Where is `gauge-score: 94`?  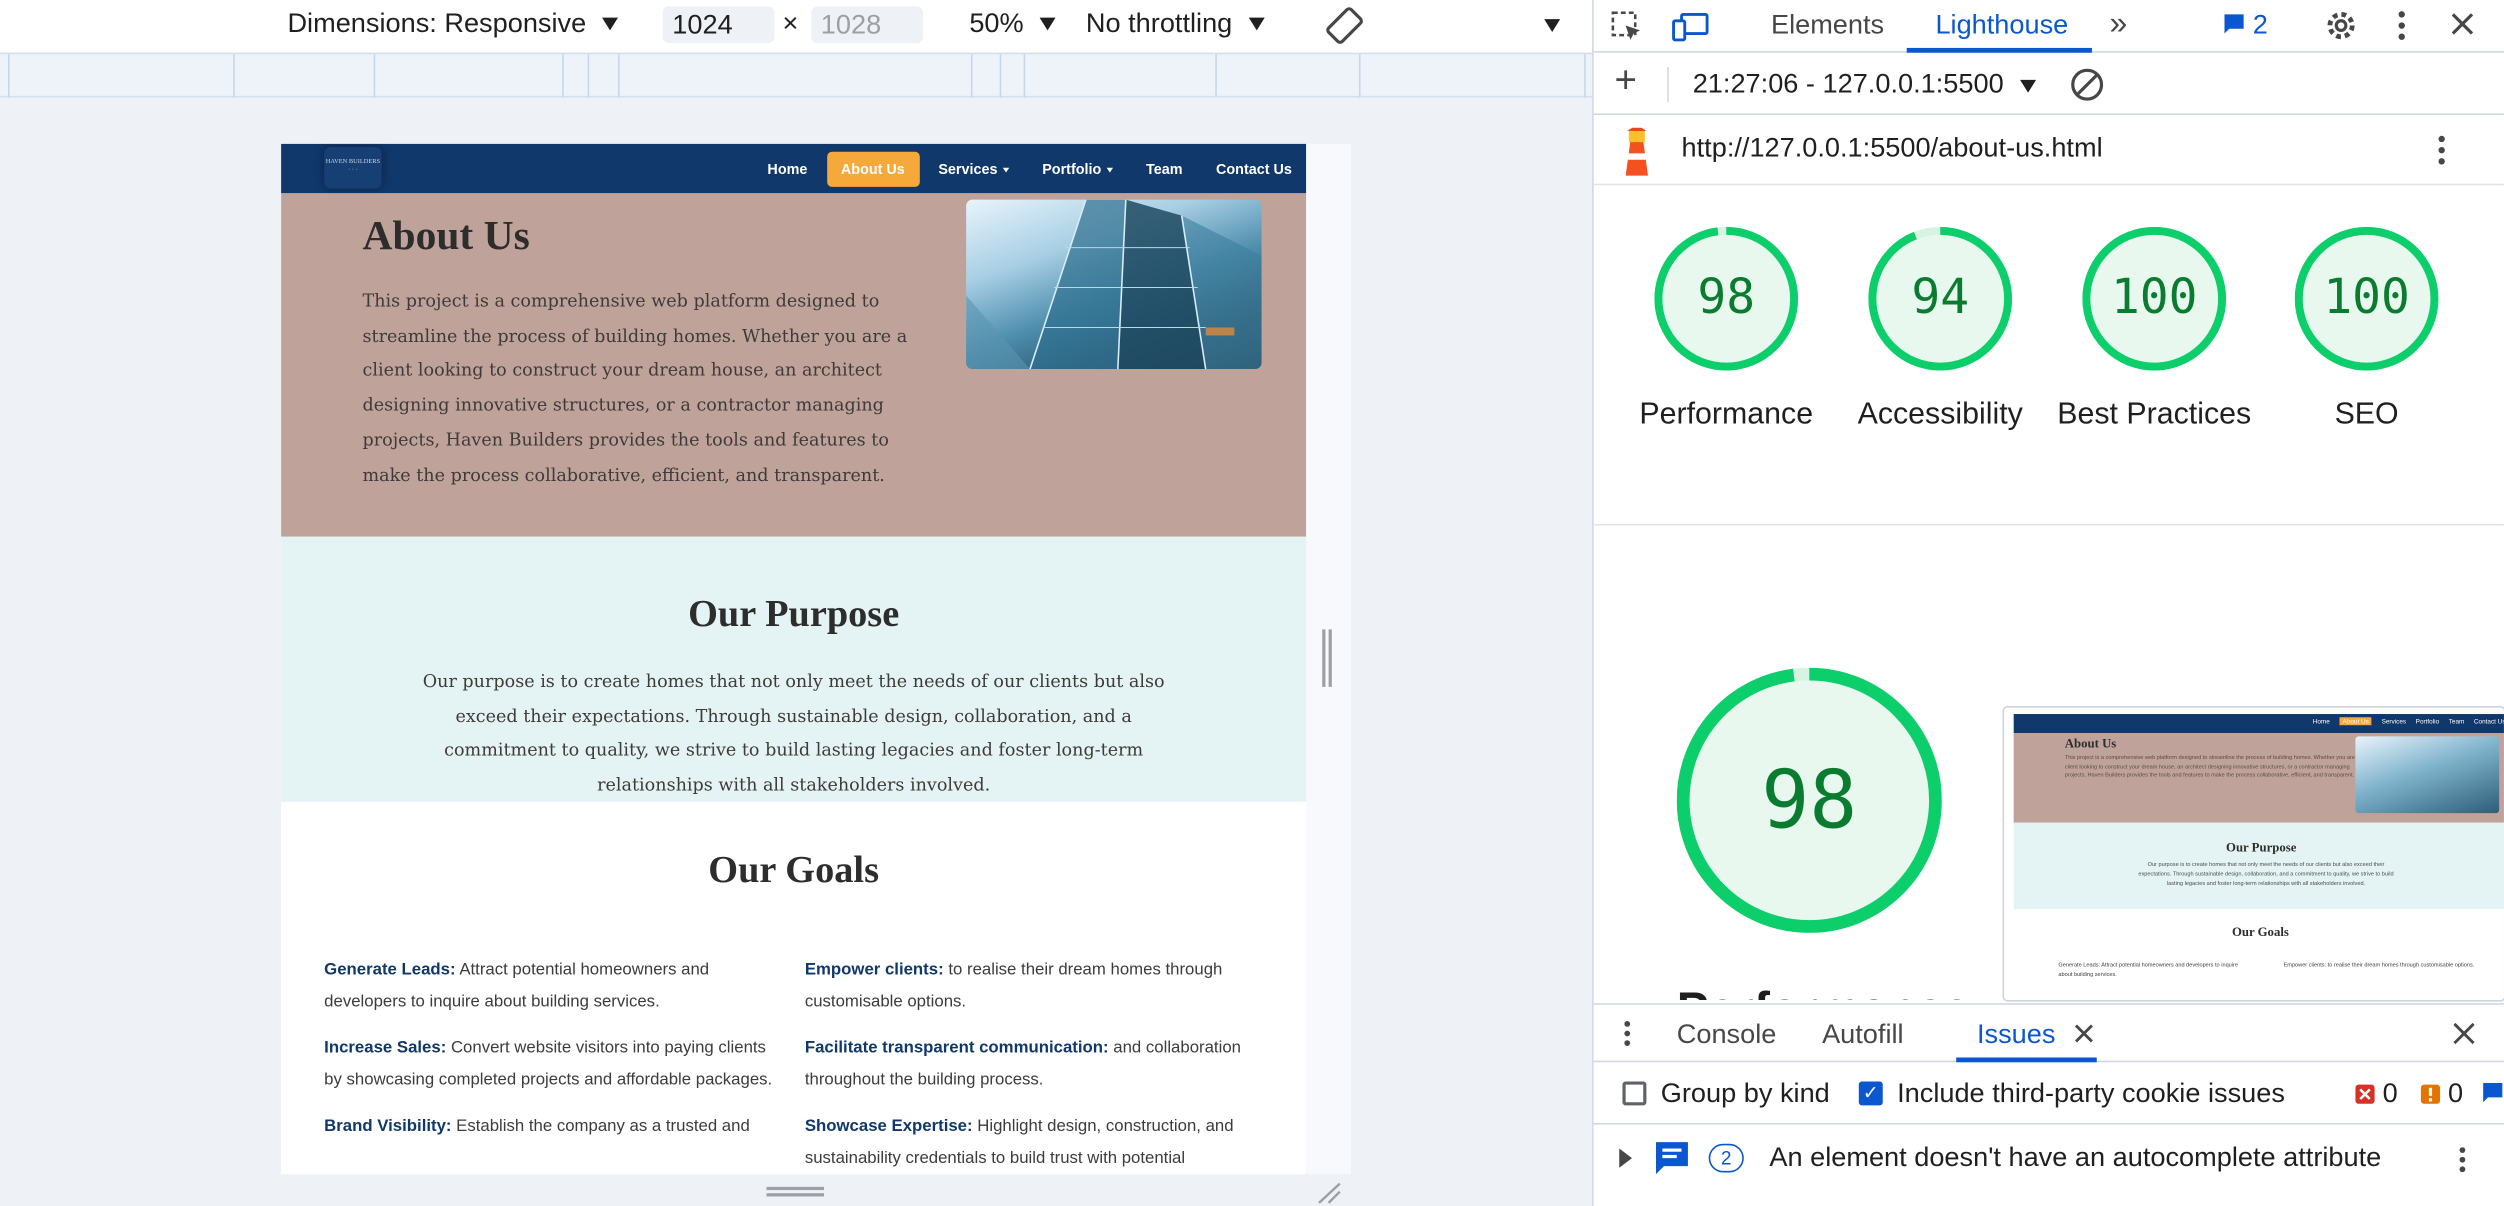 gauge-score: 94 is located at coordinates (1940, 297).